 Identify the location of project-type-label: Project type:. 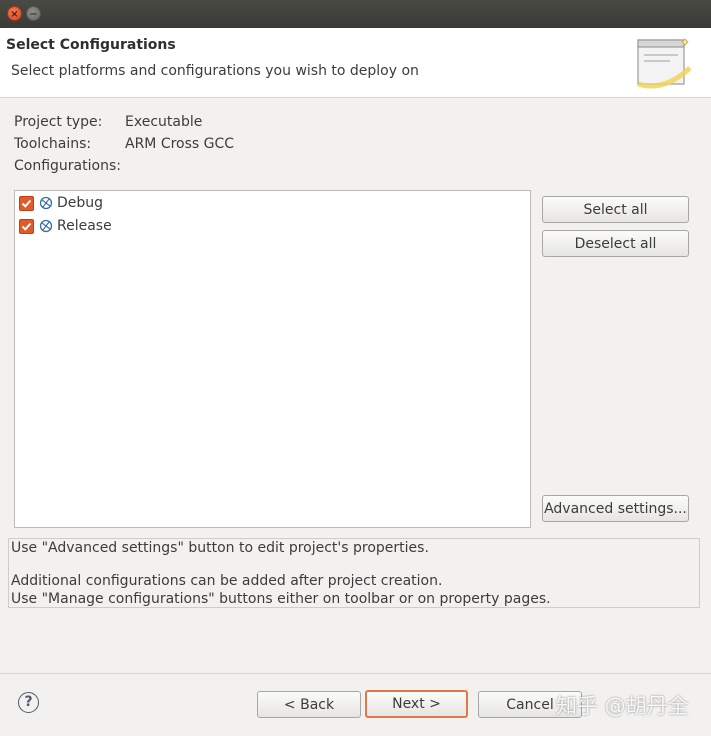
(58, 122).